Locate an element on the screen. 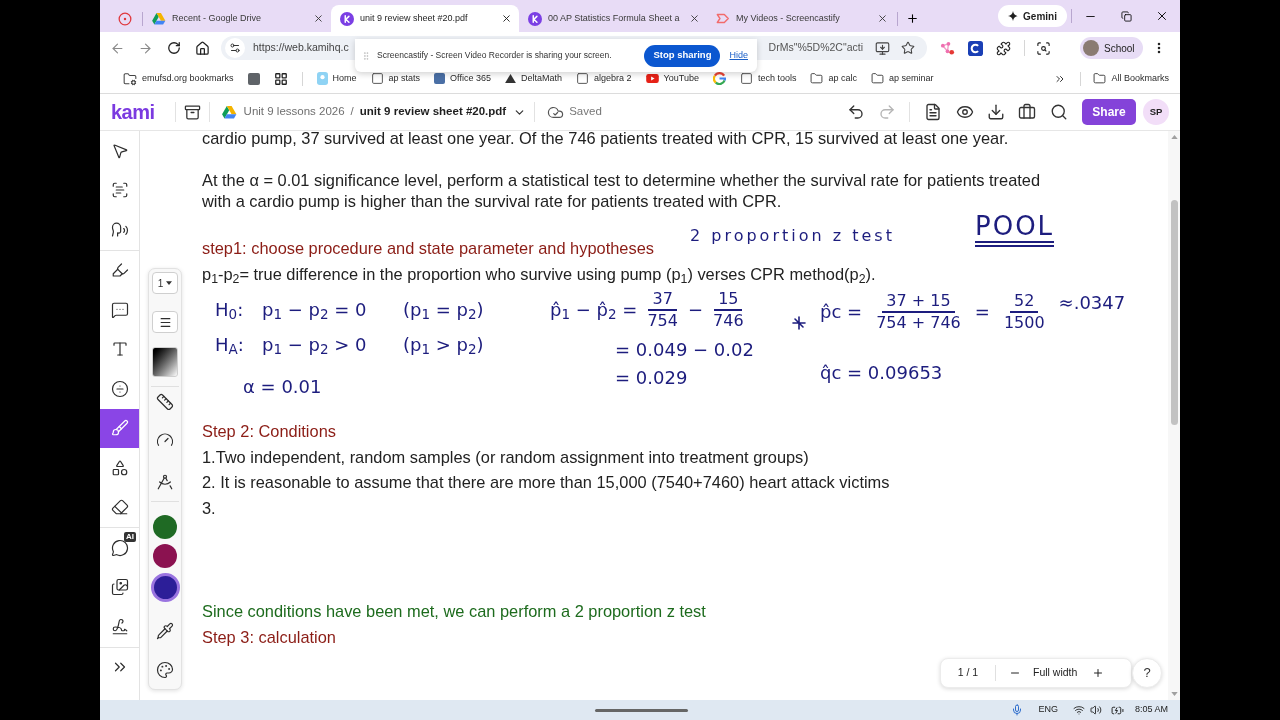 The width and height of the screenshot is (1280, 720). hypothesis-label: H$_{A}$: is located at coordinates (229, 345).